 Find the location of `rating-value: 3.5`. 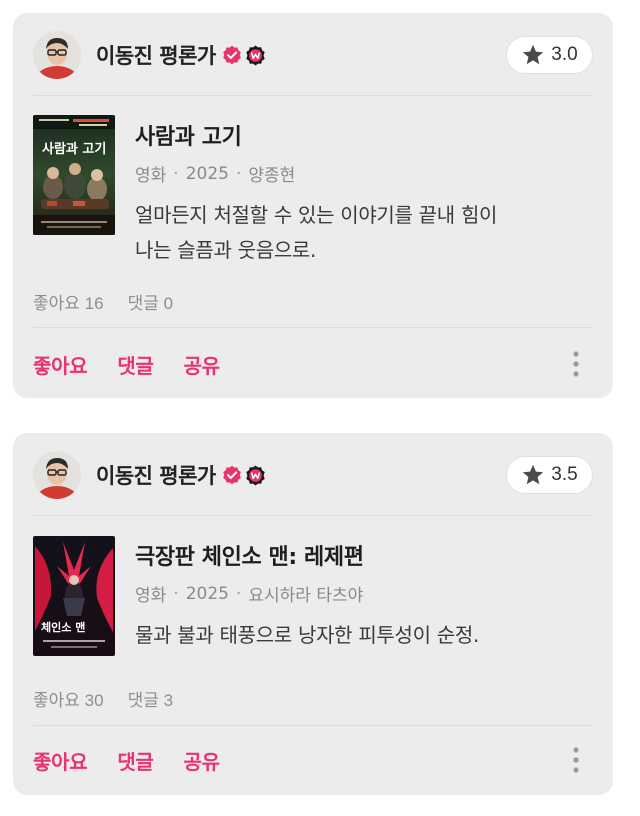

rating-value: 3.5 is located at coordinates (564, 474).